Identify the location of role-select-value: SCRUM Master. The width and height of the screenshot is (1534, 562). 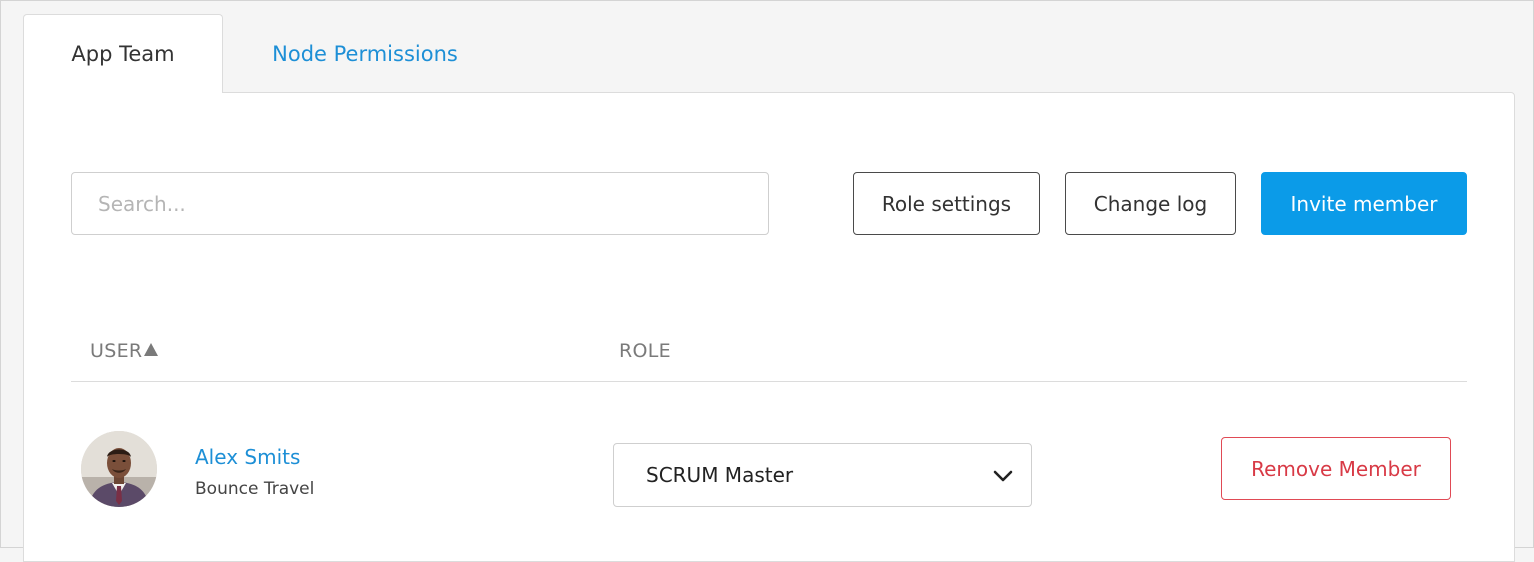
(720, 475).